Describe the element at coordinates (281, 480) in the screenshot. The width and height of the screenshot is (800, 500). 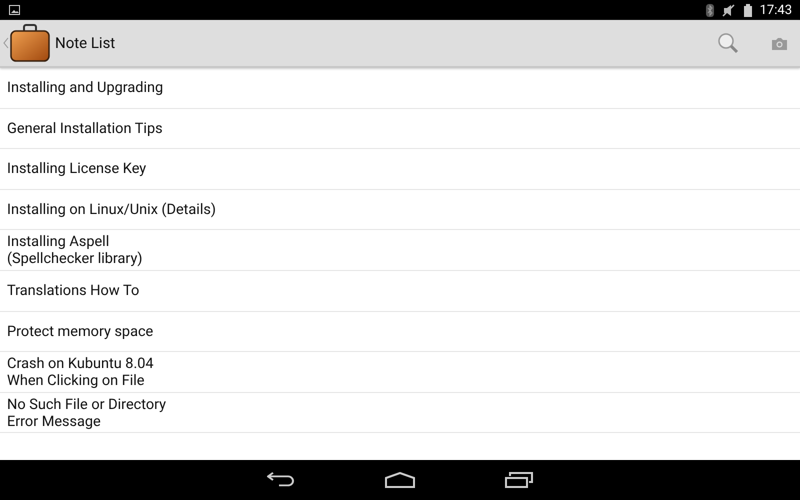
I see `back-button` at that location.